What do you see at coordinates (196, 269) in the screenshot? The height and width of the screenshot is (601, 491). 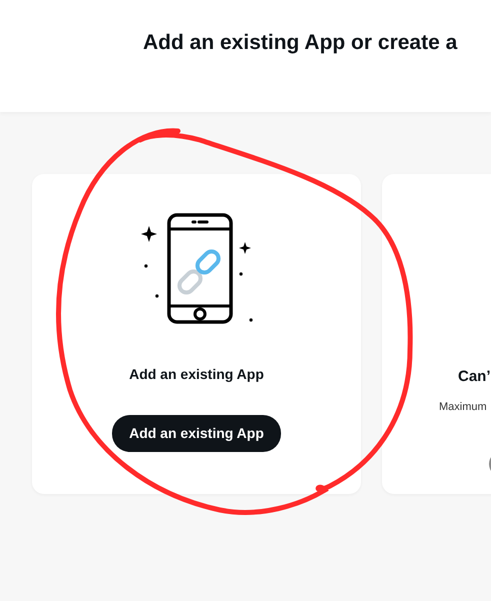 I see `phone-link-icon` at bounding box center [196, 269].